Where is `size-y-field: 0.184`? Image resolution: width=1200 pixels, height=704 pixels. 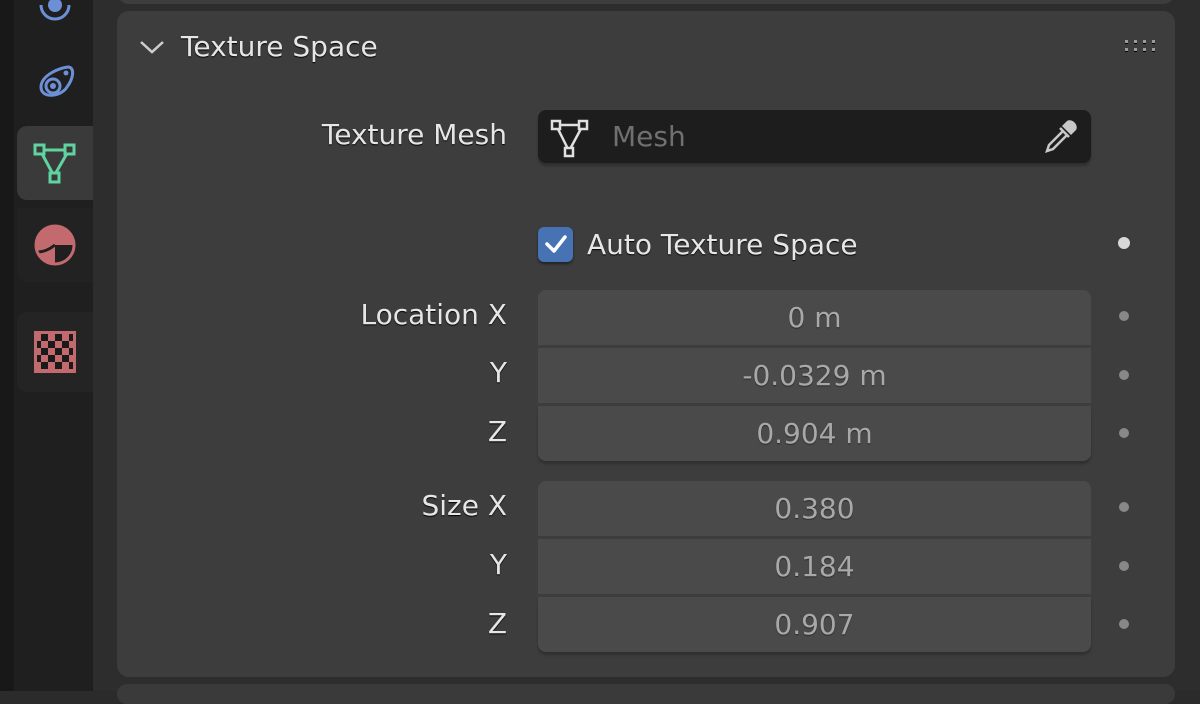
size-y-field: 0.184 is located at coordinates (814, 566).